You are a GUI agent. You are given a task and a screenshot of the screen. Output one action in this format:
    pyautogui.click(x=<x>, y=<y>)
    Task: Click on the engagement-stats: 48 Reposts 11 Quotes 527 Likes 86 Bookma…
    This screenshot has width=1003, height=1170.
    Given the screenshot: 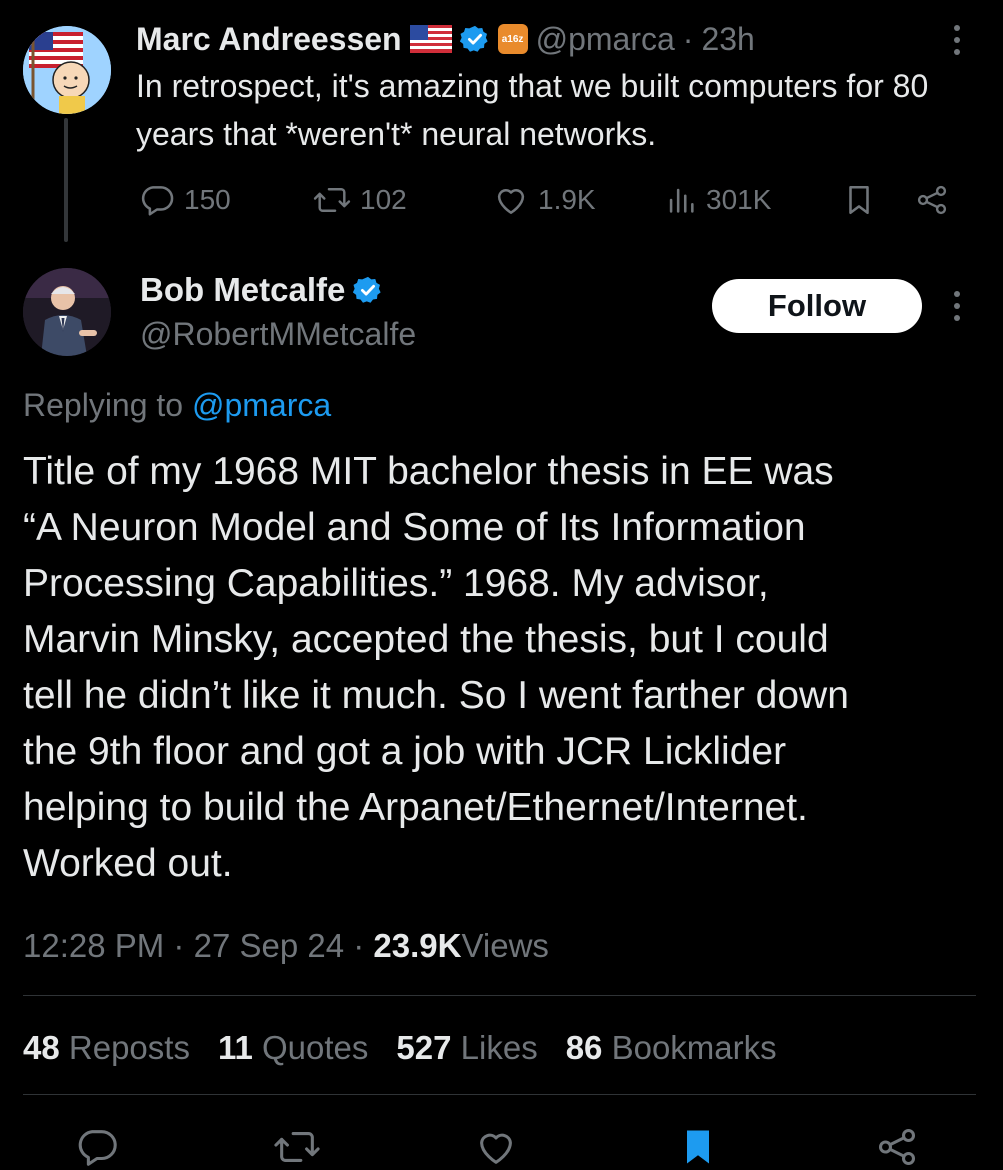 What is the action you would take?
    pyautogui.click(x=400, y=1048)
    